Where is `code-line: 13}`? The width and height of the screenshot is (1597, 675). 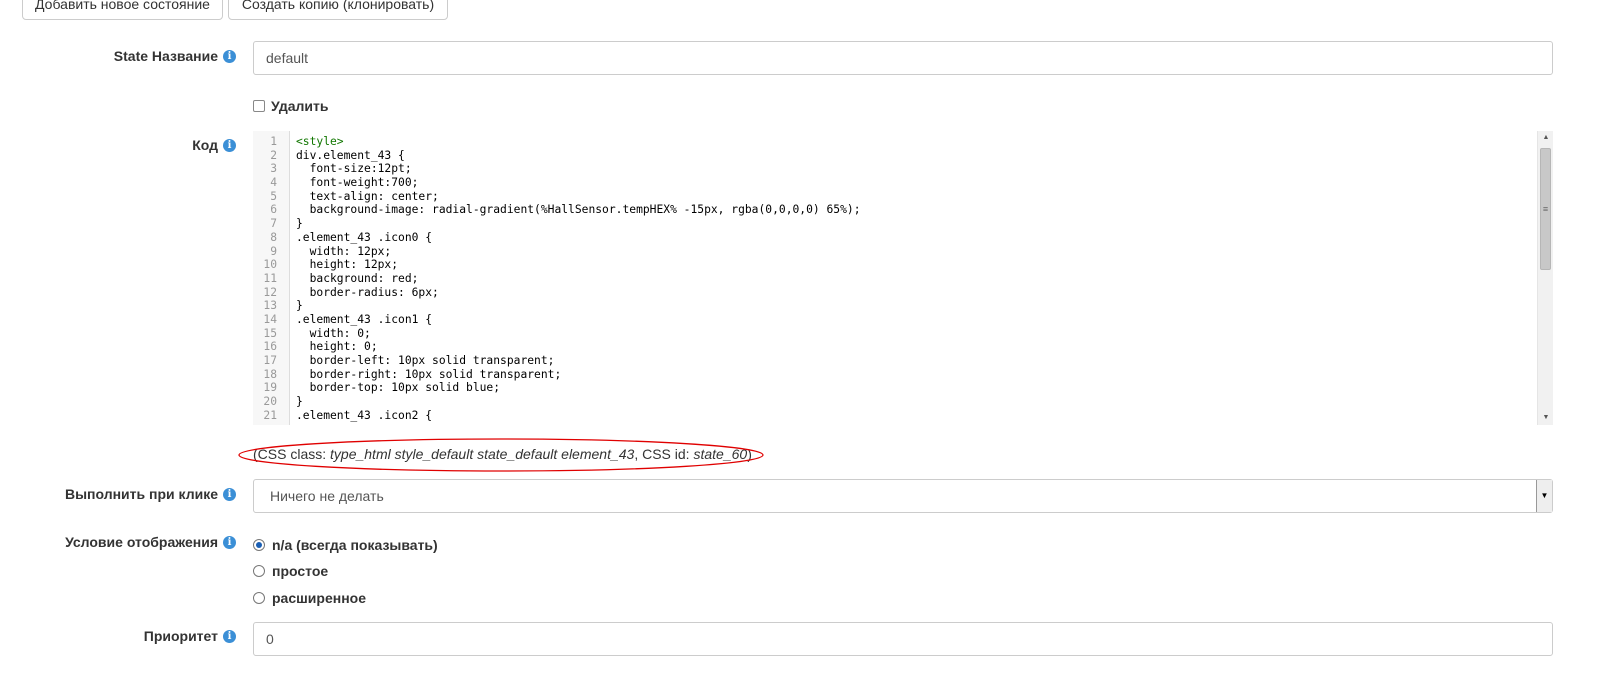 code-line: 13} is located at coordinates (895, 306).